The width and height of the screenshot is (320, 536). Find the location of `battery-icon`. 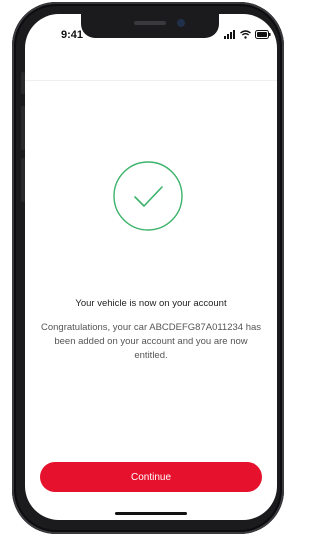

battery-icon is located at coordinates (263, 35).